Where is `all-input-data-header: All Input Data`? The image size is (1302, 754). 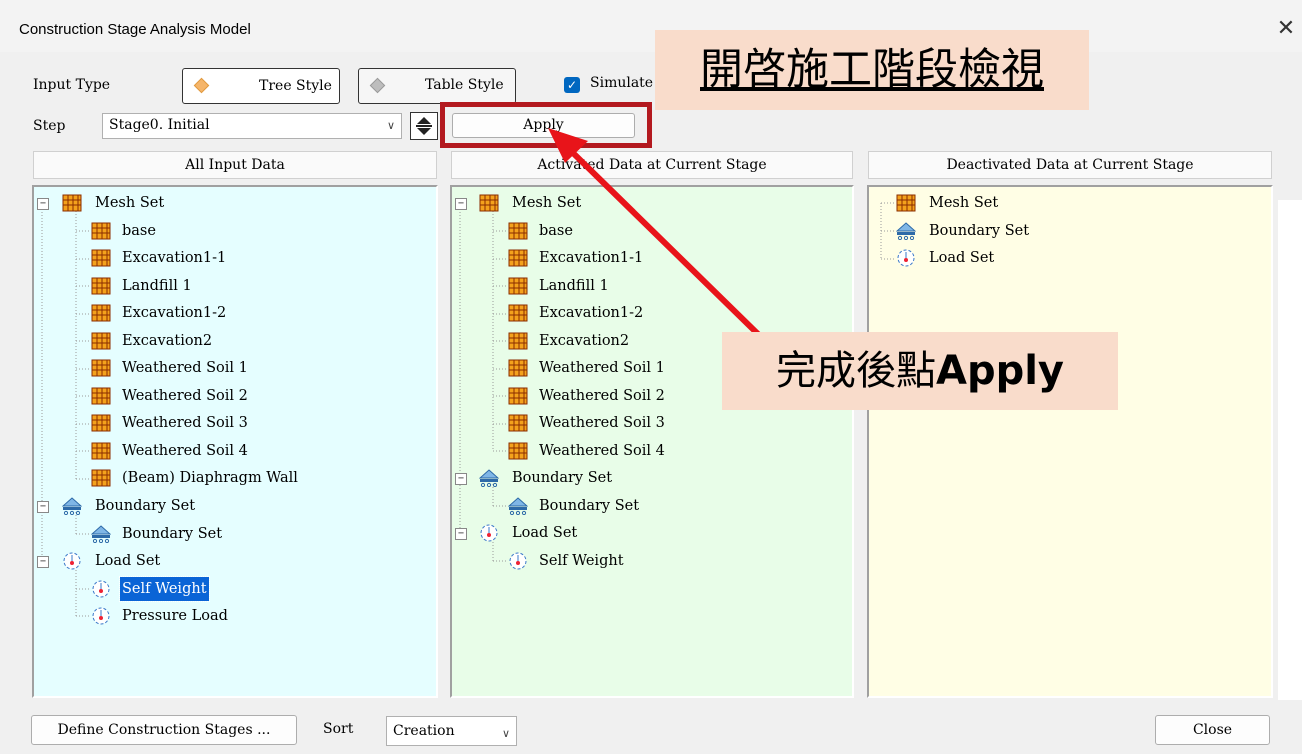 all-input-data-header: All Input Data is located at coordinates (235, 165).